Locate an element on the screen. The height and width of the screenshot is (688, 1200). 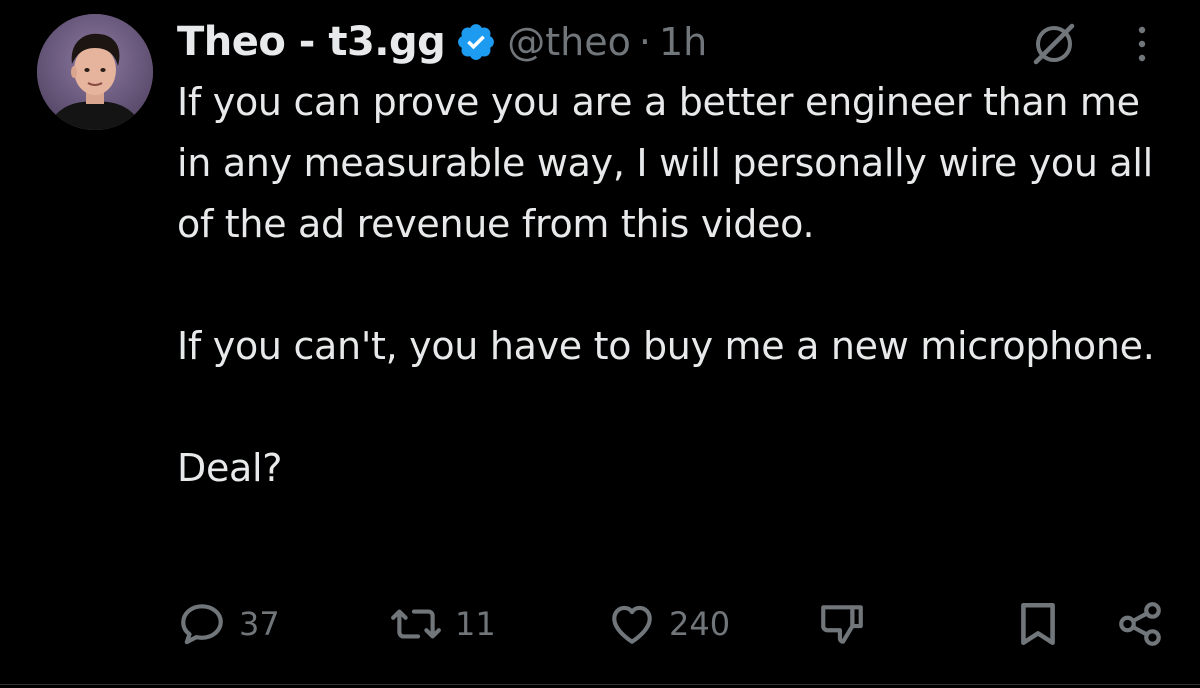
heart-icon is located at coordinates (632, 624).